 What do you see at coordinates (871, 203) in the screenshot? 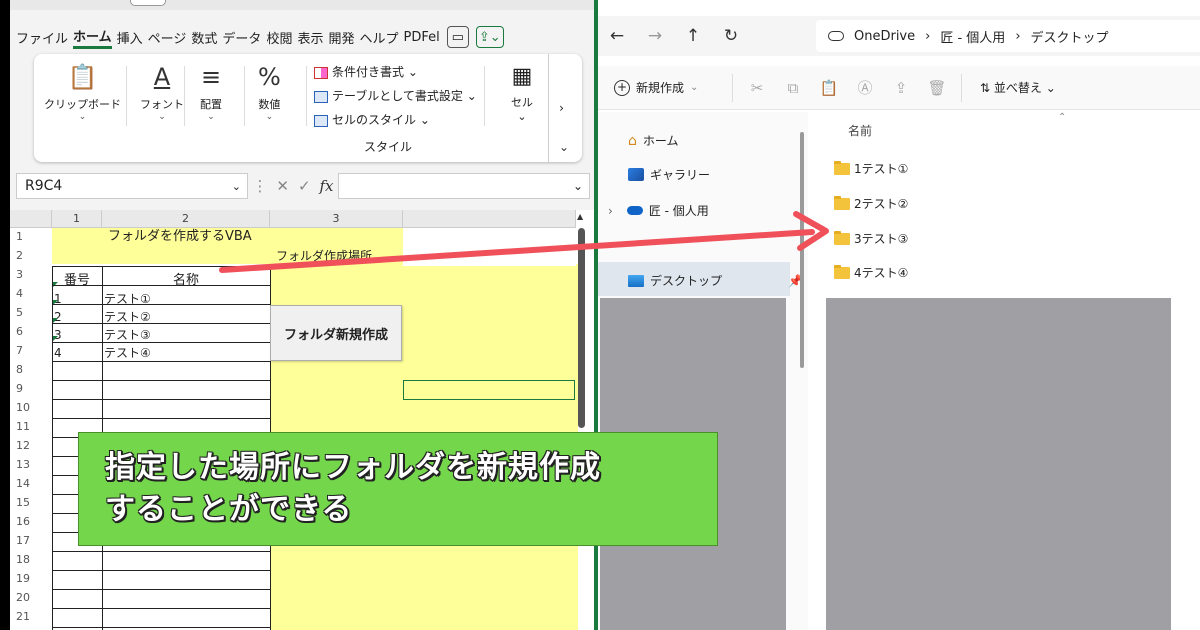
I see `folder-item: 2テスト②` at bounding box center [871, 203].